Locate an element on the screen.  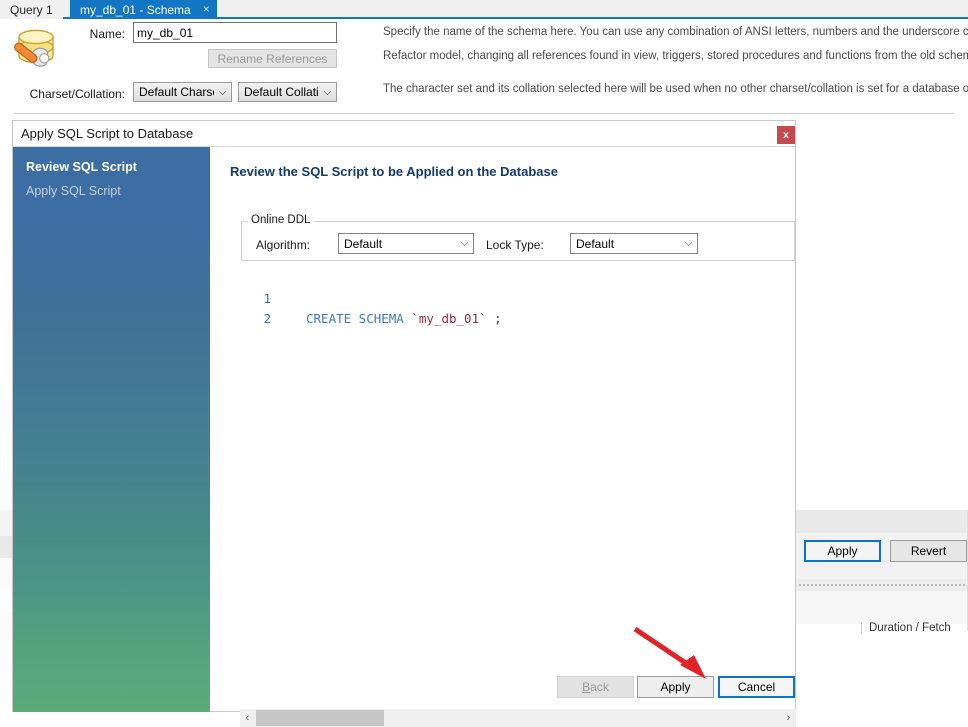
wizard-step-apply-sql-script: Apply SQL Script is located at coordinates (73, 191).